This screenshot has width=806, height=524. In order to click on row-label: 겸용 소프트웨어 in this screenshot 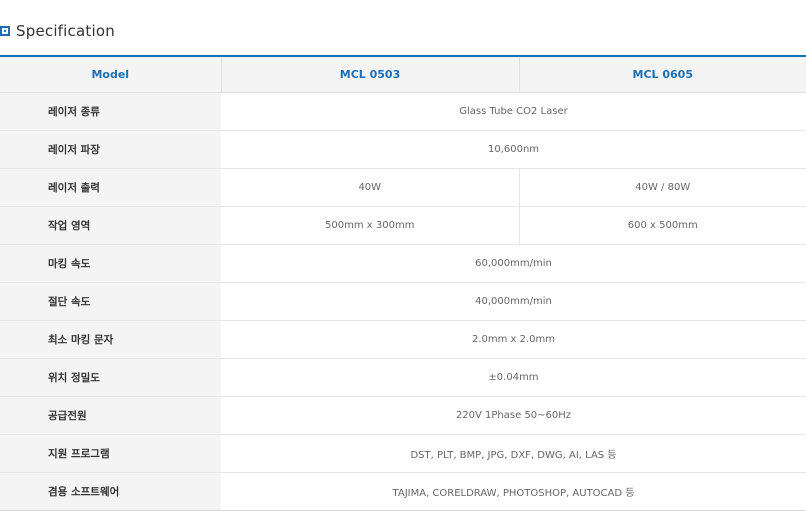, I will do `click(110, 491)`.